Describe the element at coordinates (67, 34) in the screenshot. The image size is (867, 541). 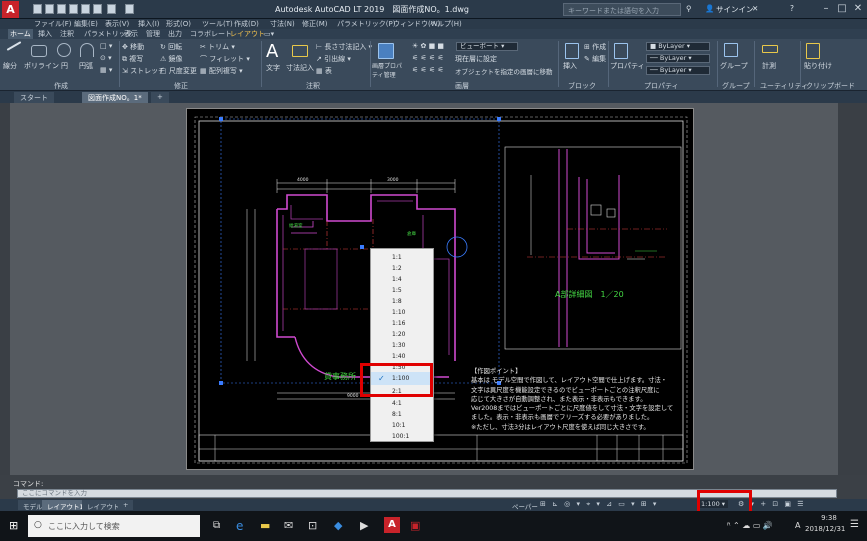
I see `tab-annotate: 注釈` at that location.